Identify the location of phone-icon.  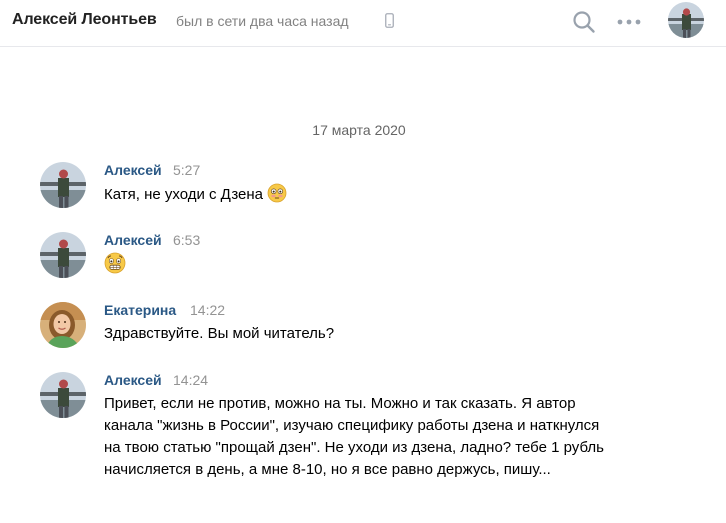
(389, 20).